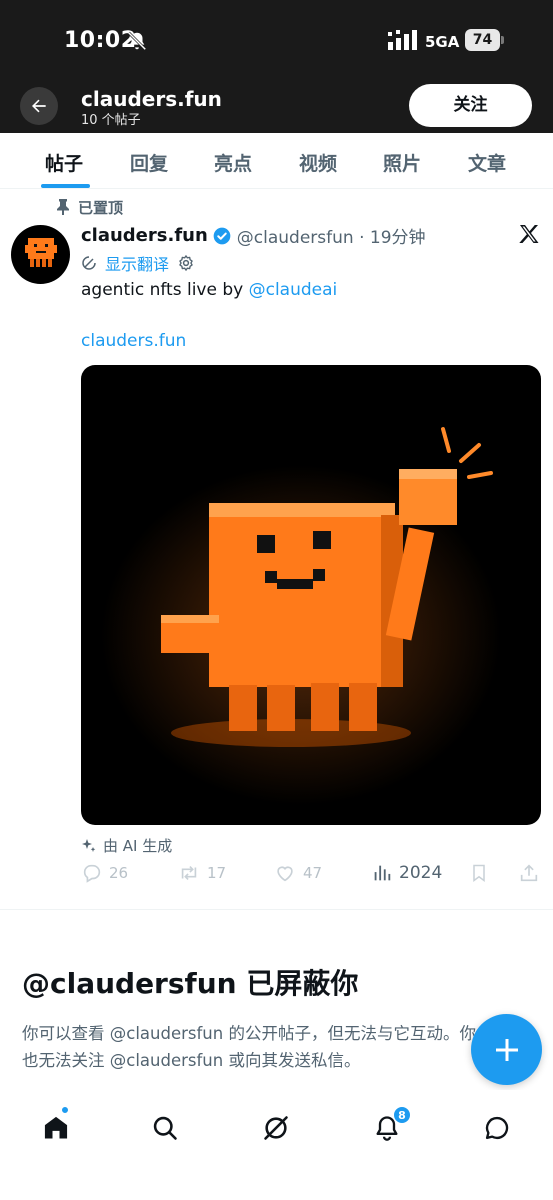  I want to click on repost-button: 17, so click(201, 873).